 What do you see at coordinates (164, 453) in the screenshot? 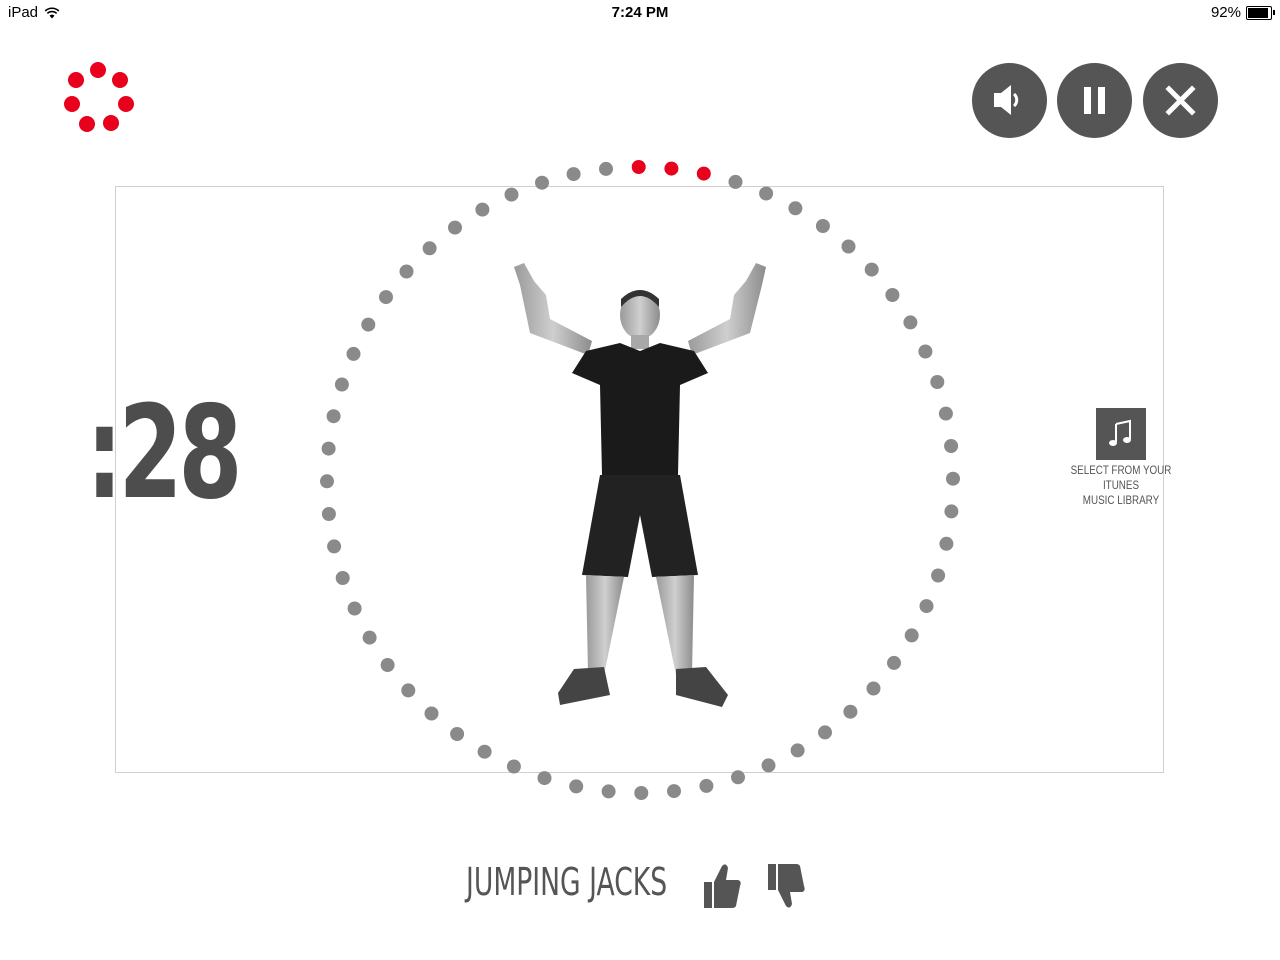
I see `countdown-timer: :28` at bounding box center [164, 453].